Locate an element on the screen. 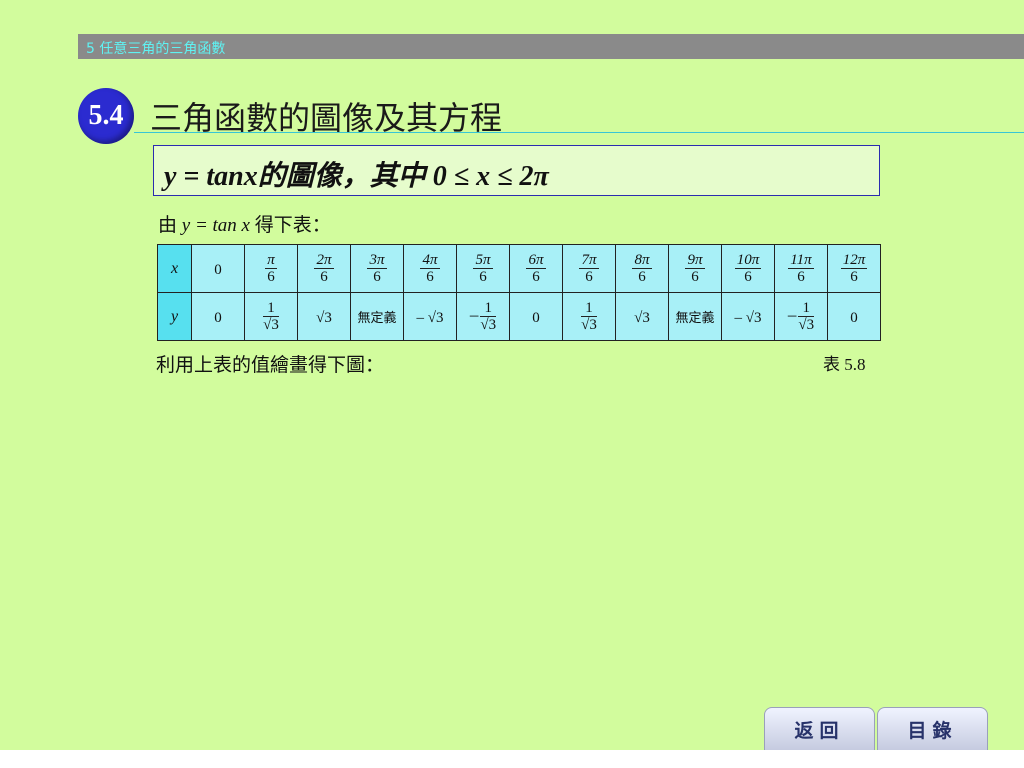 This screenshot has height=768, width=1024. fraction-numerator: 8π is located at coordinates (642, 260).